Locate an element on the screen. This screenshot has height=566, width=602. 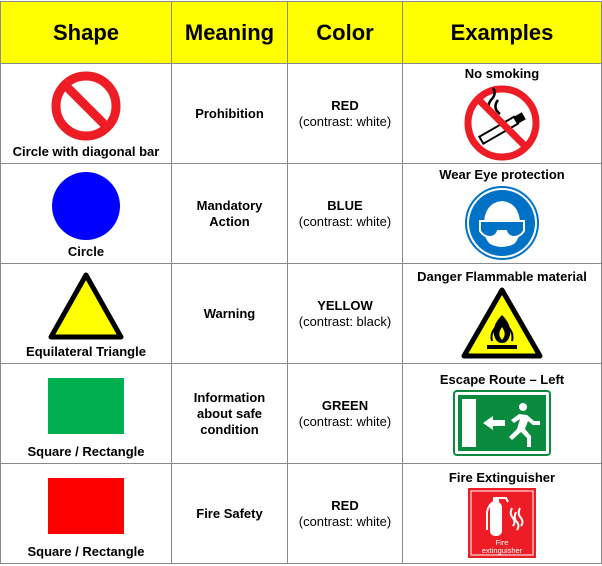
example-cell: Fire Extinguisher Fire extinguisher is located at coordinates (502, 513).